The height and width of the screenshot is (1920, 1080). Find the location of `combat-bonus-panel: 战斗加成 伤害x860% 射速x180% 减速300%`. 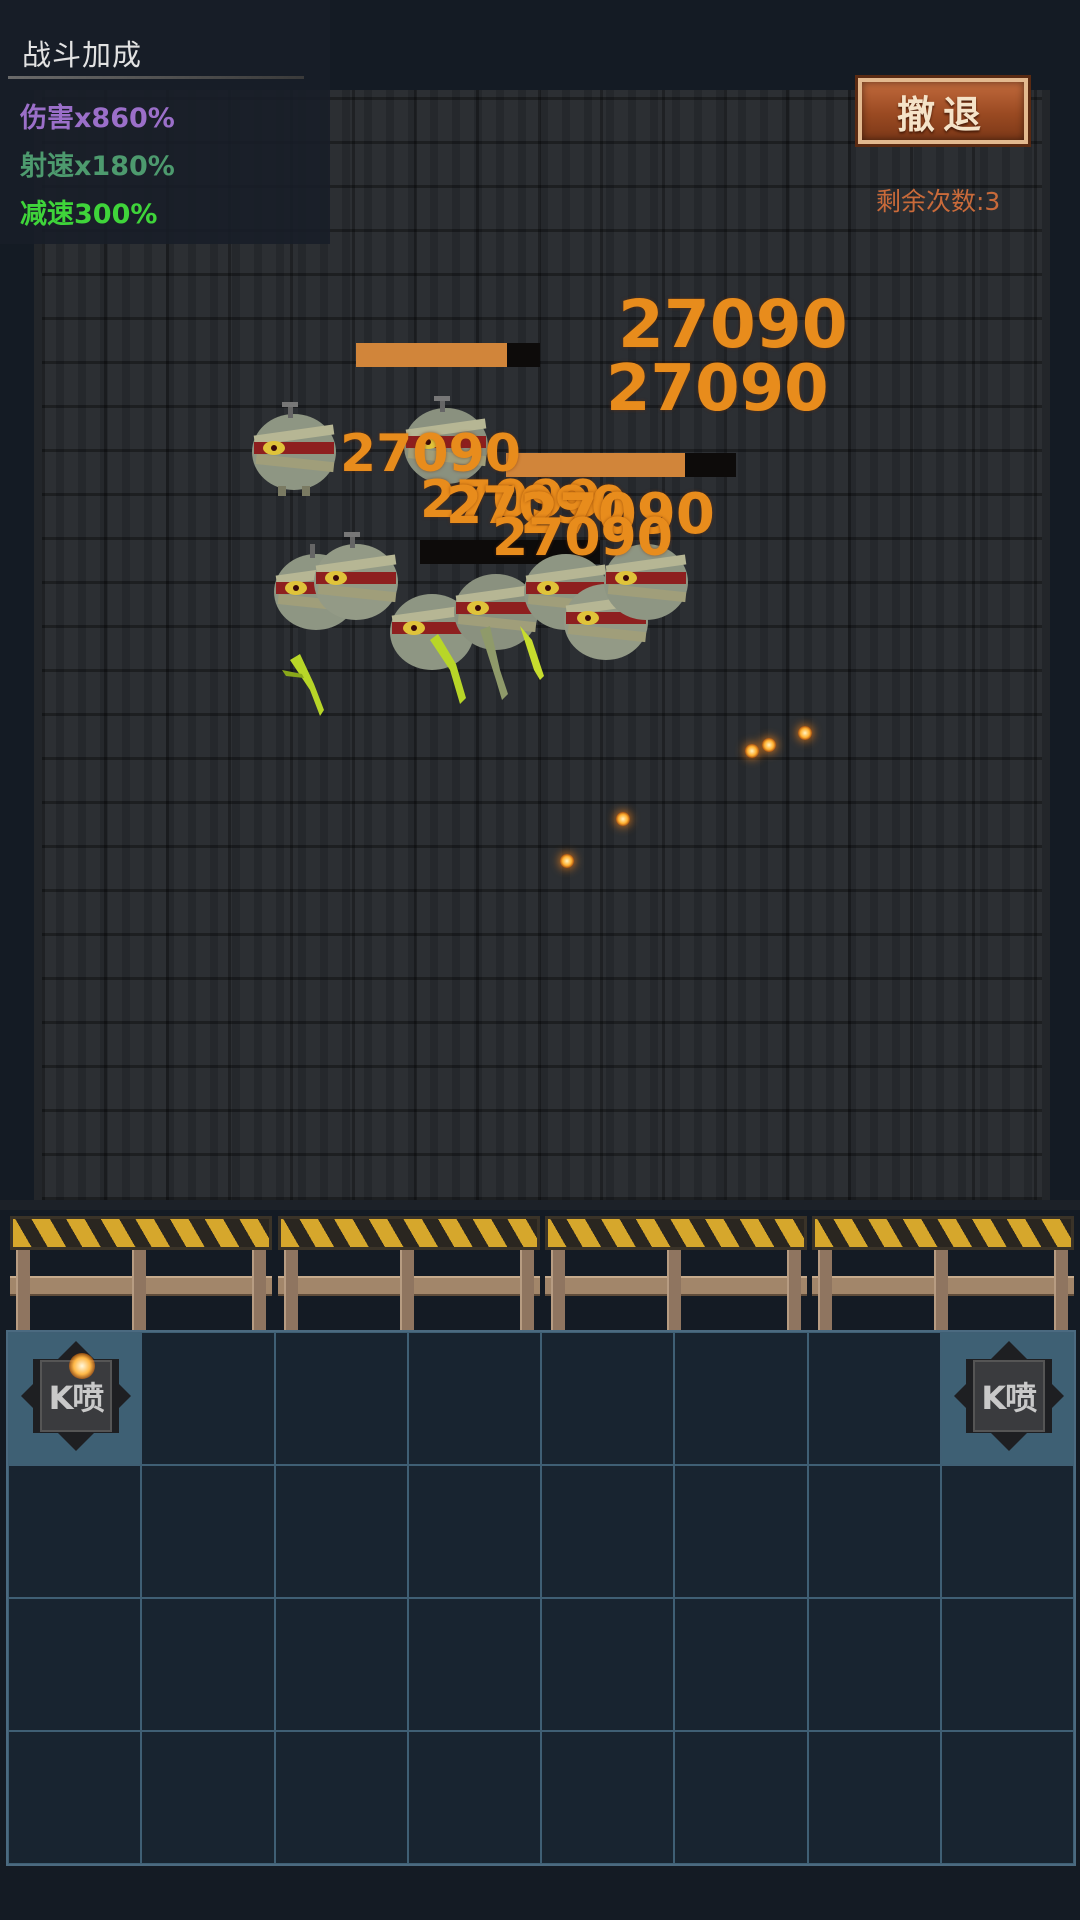

combat-bonus-panel: 战斗加成 伤害x860% 射速x180% 减速300% is located at coordinates (165, 122).